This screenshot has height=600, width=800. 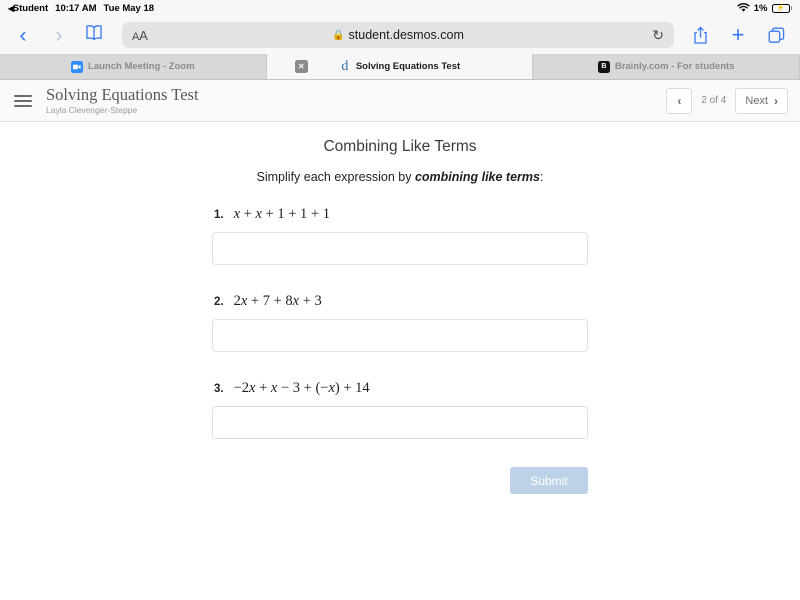 What do you see at coordinates (140, 35) in the screenshot?
I see `text-size-button: AA` at bounding box center [140, 35].